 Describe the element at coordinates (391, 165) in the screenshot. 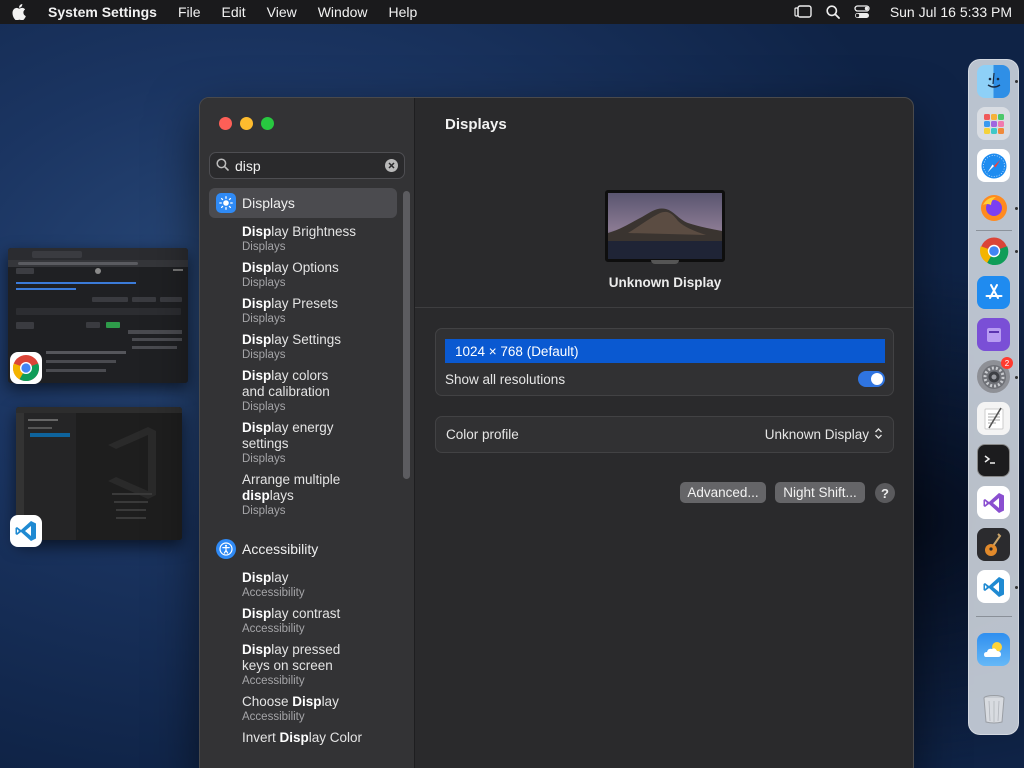

I see `clear-search-icon` at that location.